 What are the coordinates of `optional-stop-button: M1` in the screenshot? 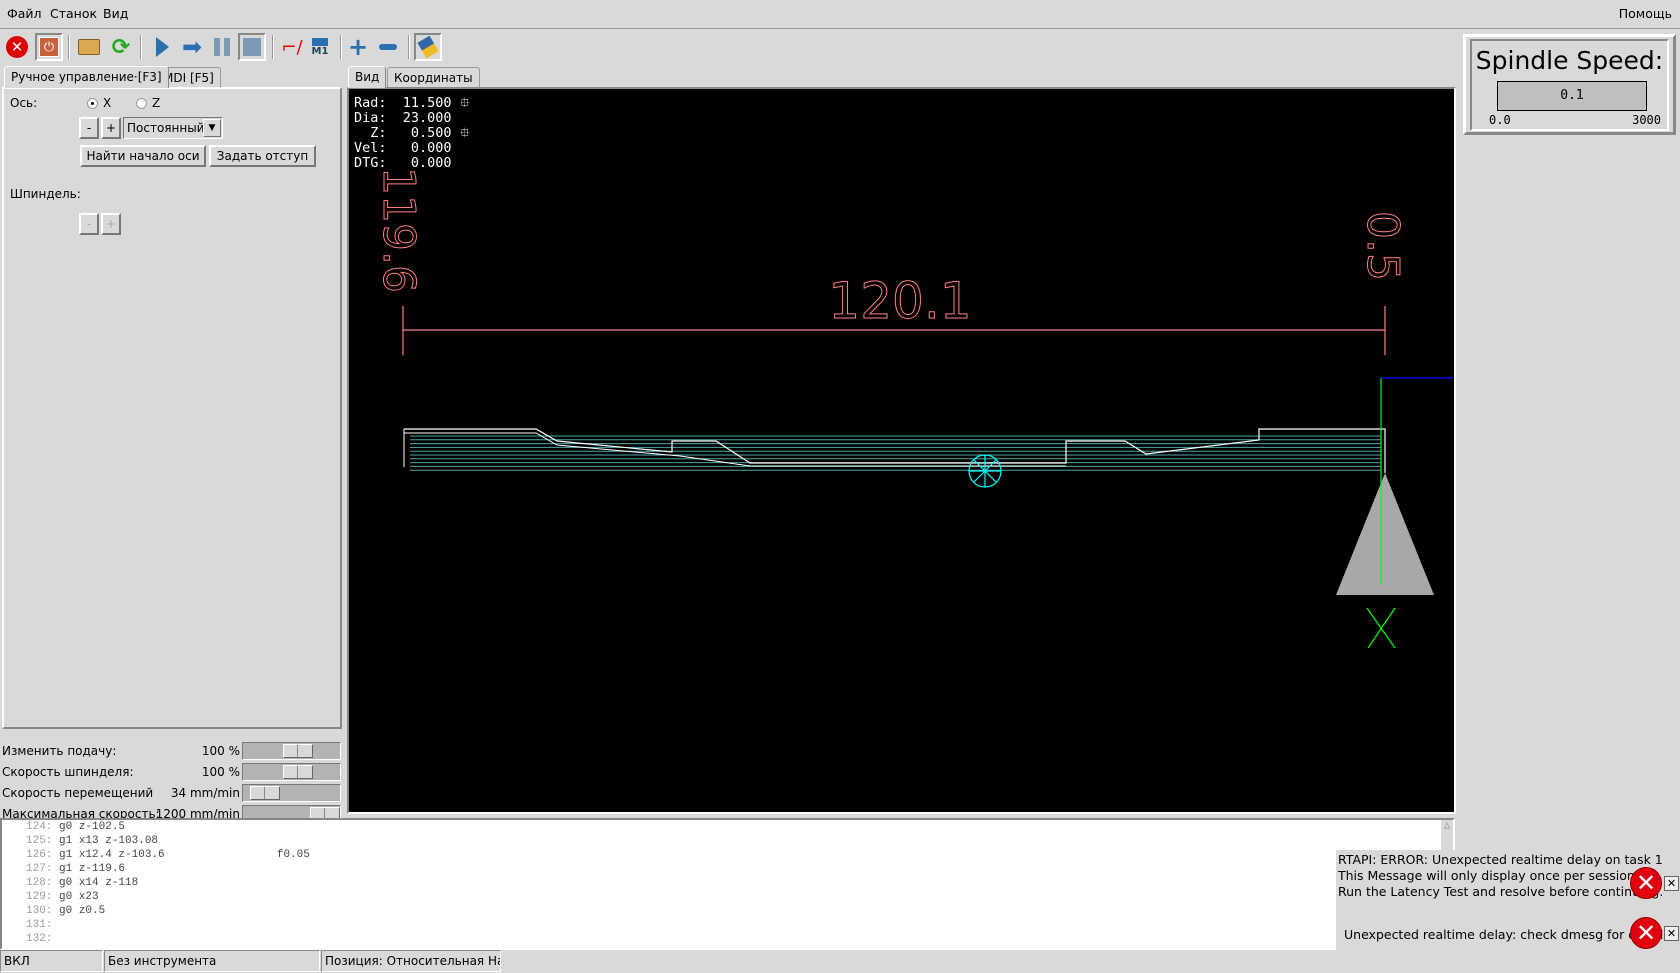 It's located at (320, 47).